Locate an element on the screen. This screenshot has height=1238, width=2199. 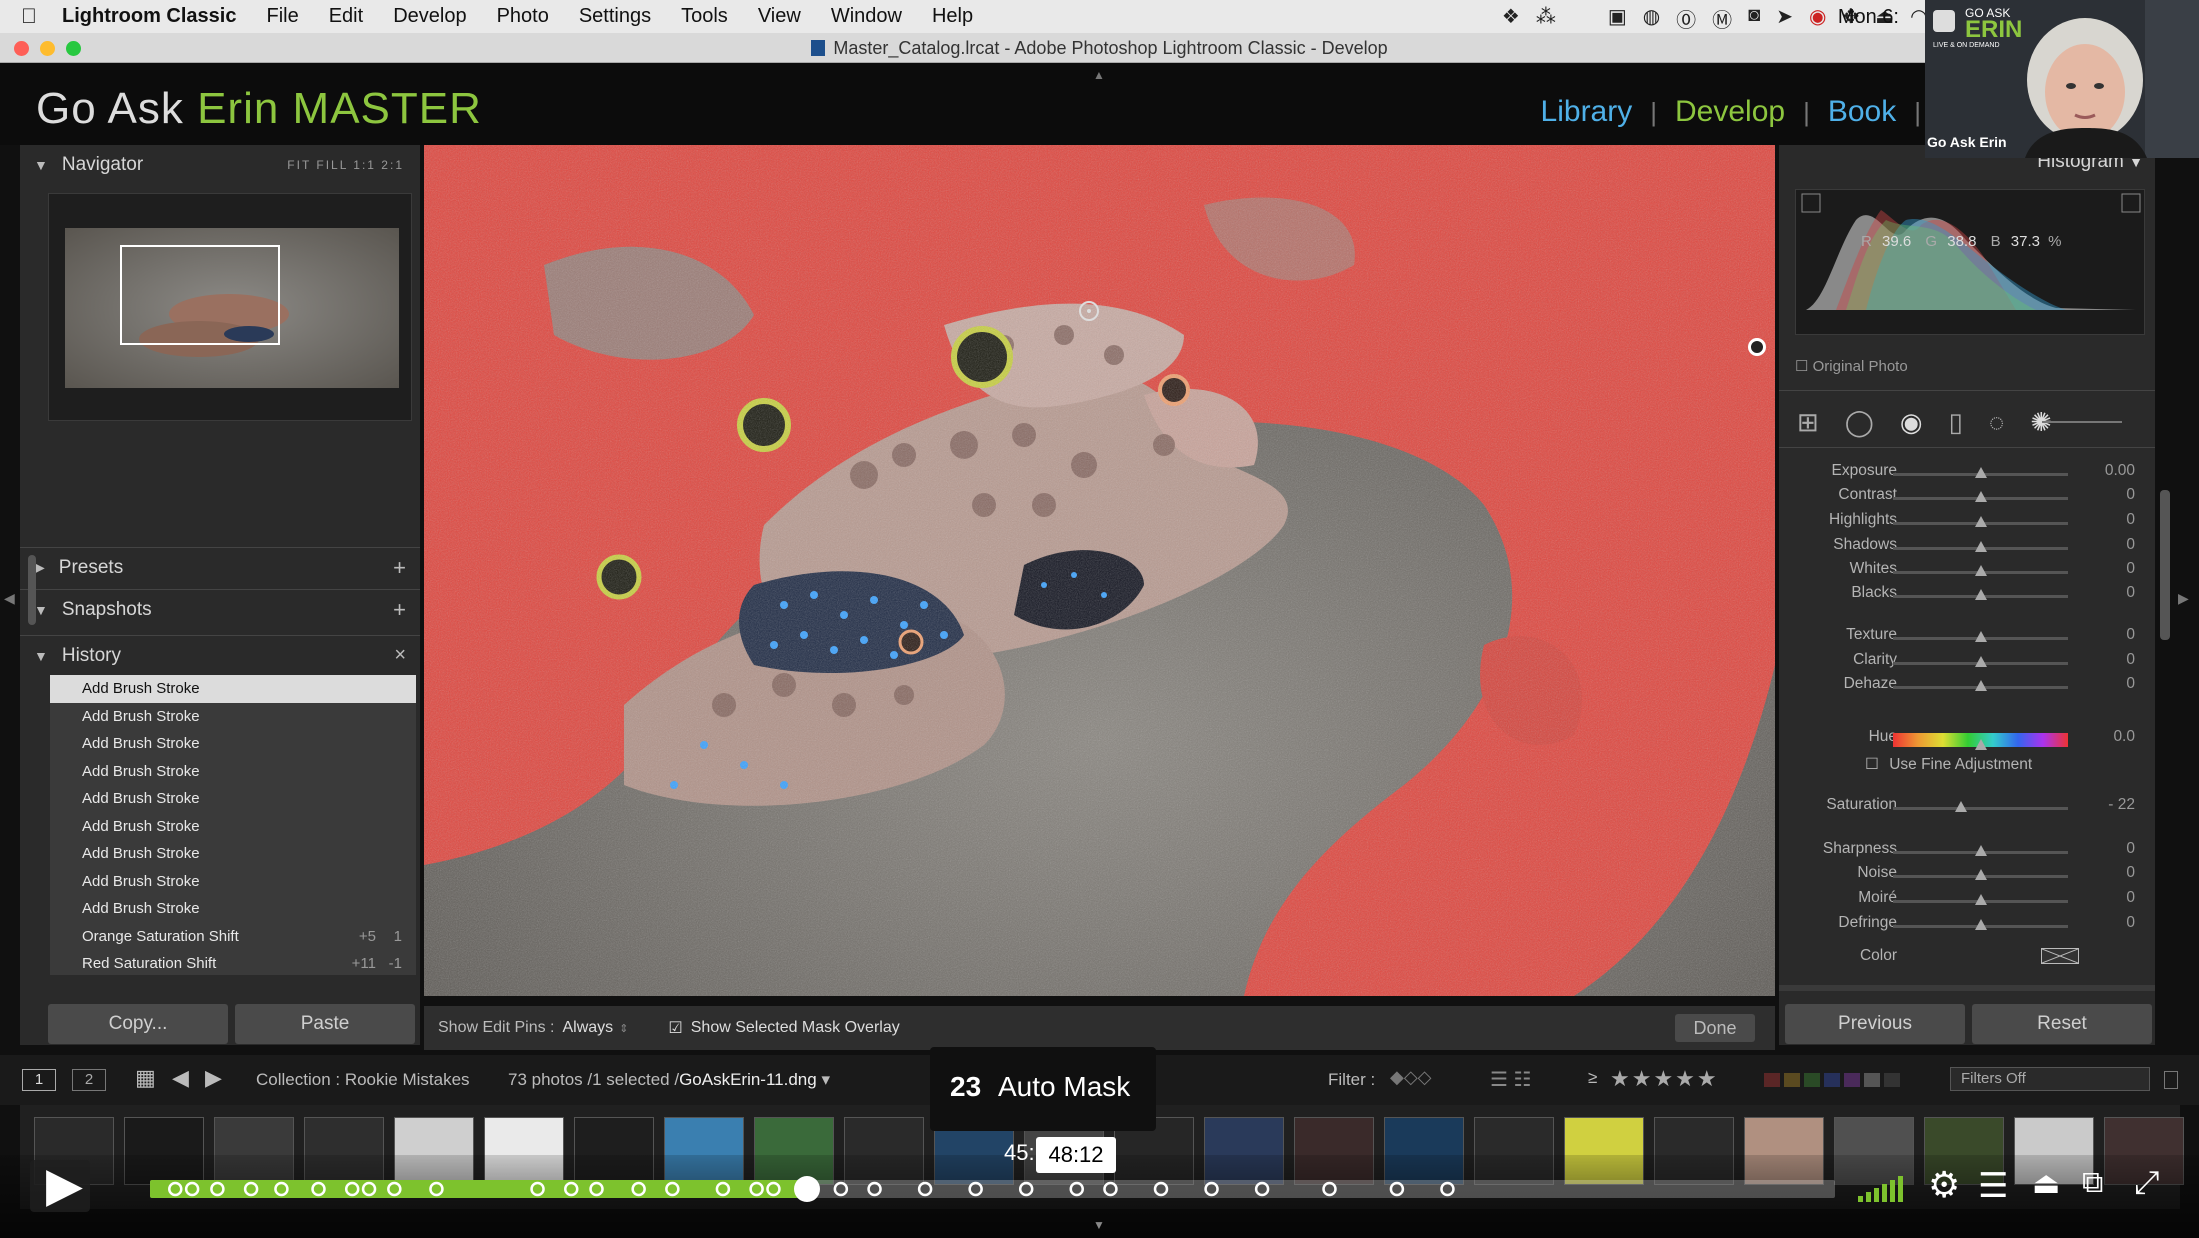
cc-icon: ◍ is located at coordinates (1651, 18).